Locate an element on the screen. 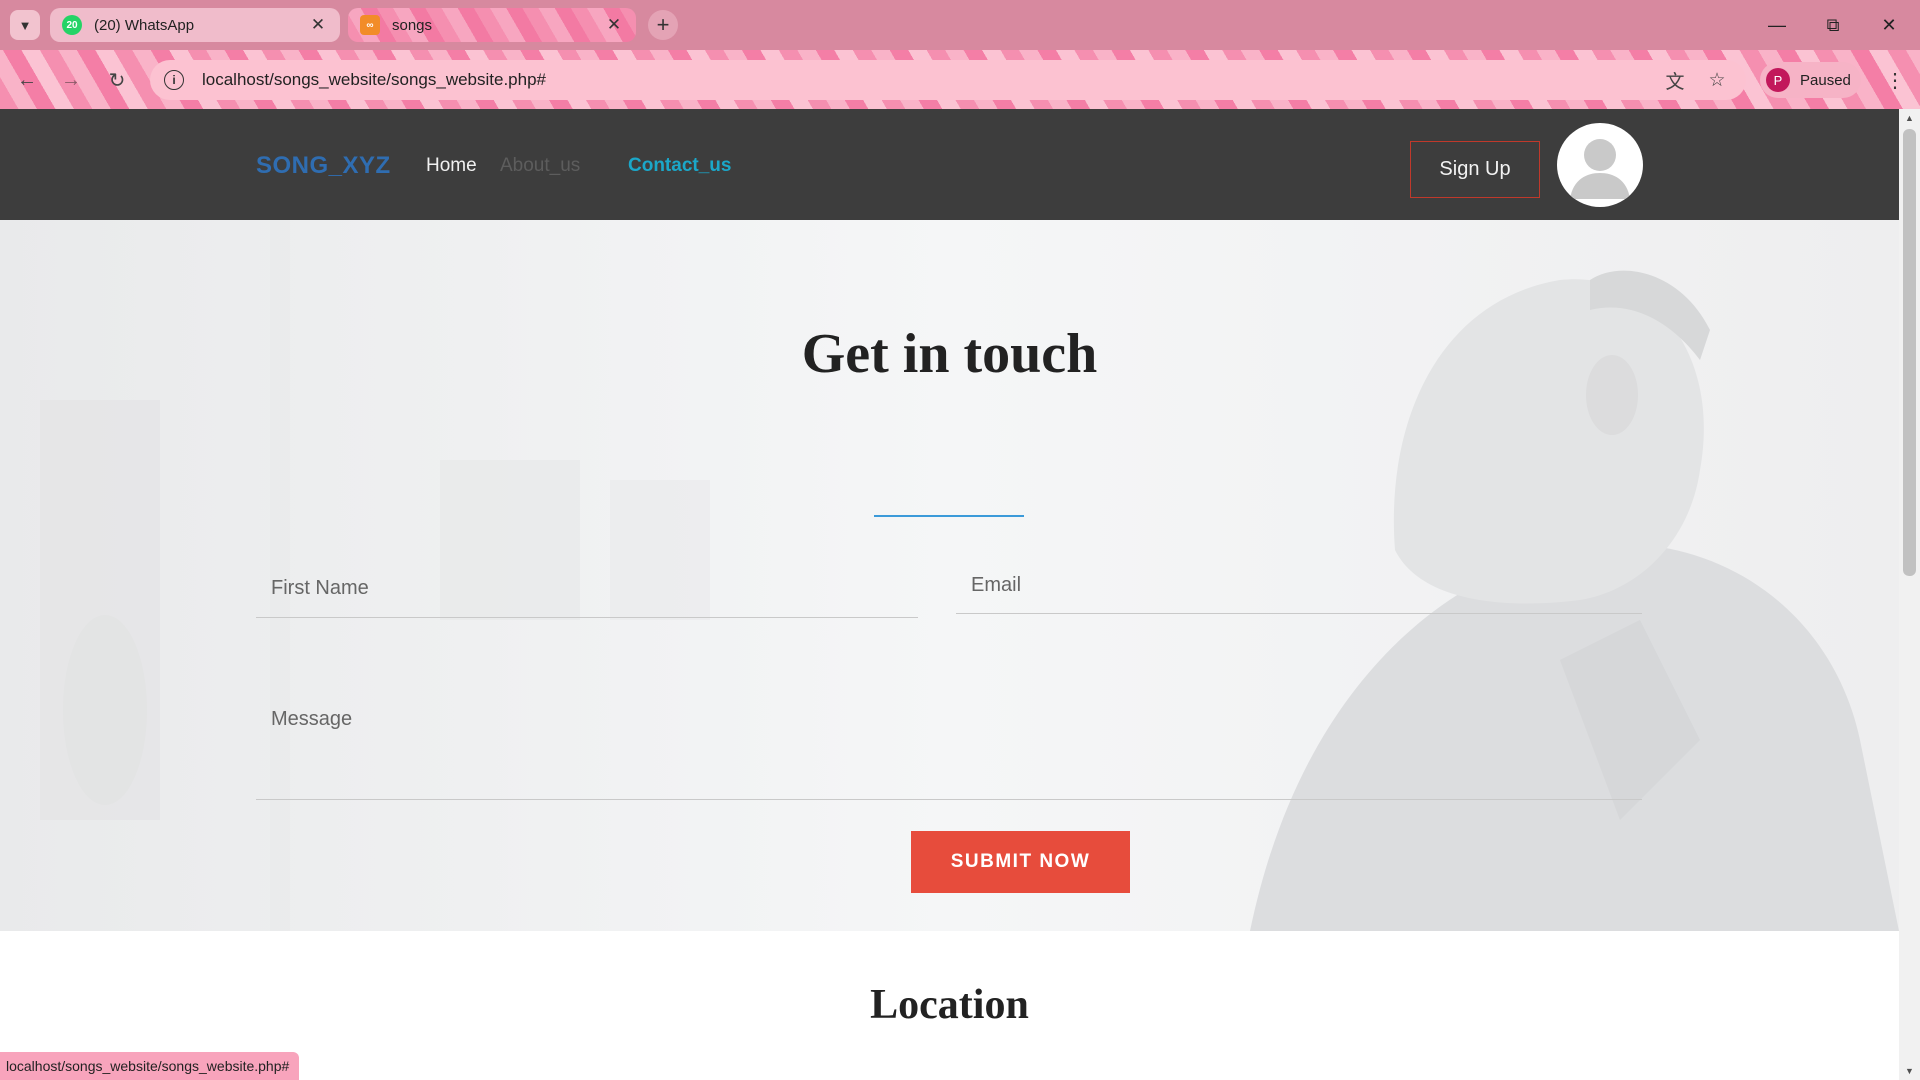 The width and height of the screenshot is (1920, 1080). whatsapp-icon: 20 is located at coordinates (72, 25).